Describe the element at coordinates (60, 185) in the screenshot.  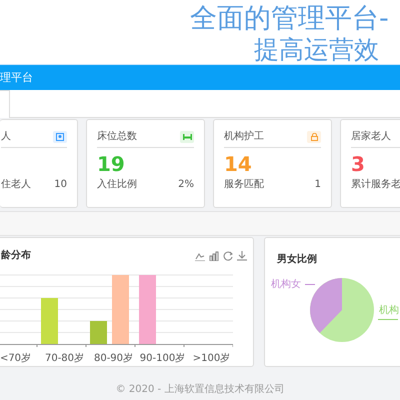
I see `stat-value: 10` at that location.